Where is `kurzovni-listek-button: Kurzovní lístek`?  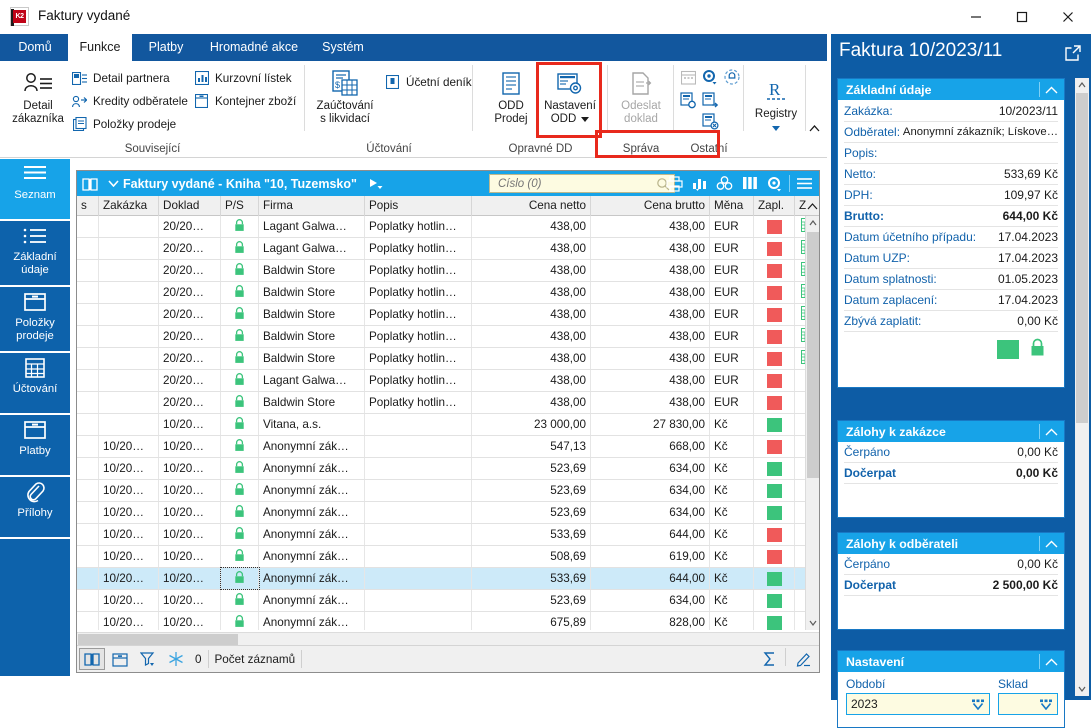 kurzovni-listek-button: Kurzovní lístek is located at coordinates (242, 78).